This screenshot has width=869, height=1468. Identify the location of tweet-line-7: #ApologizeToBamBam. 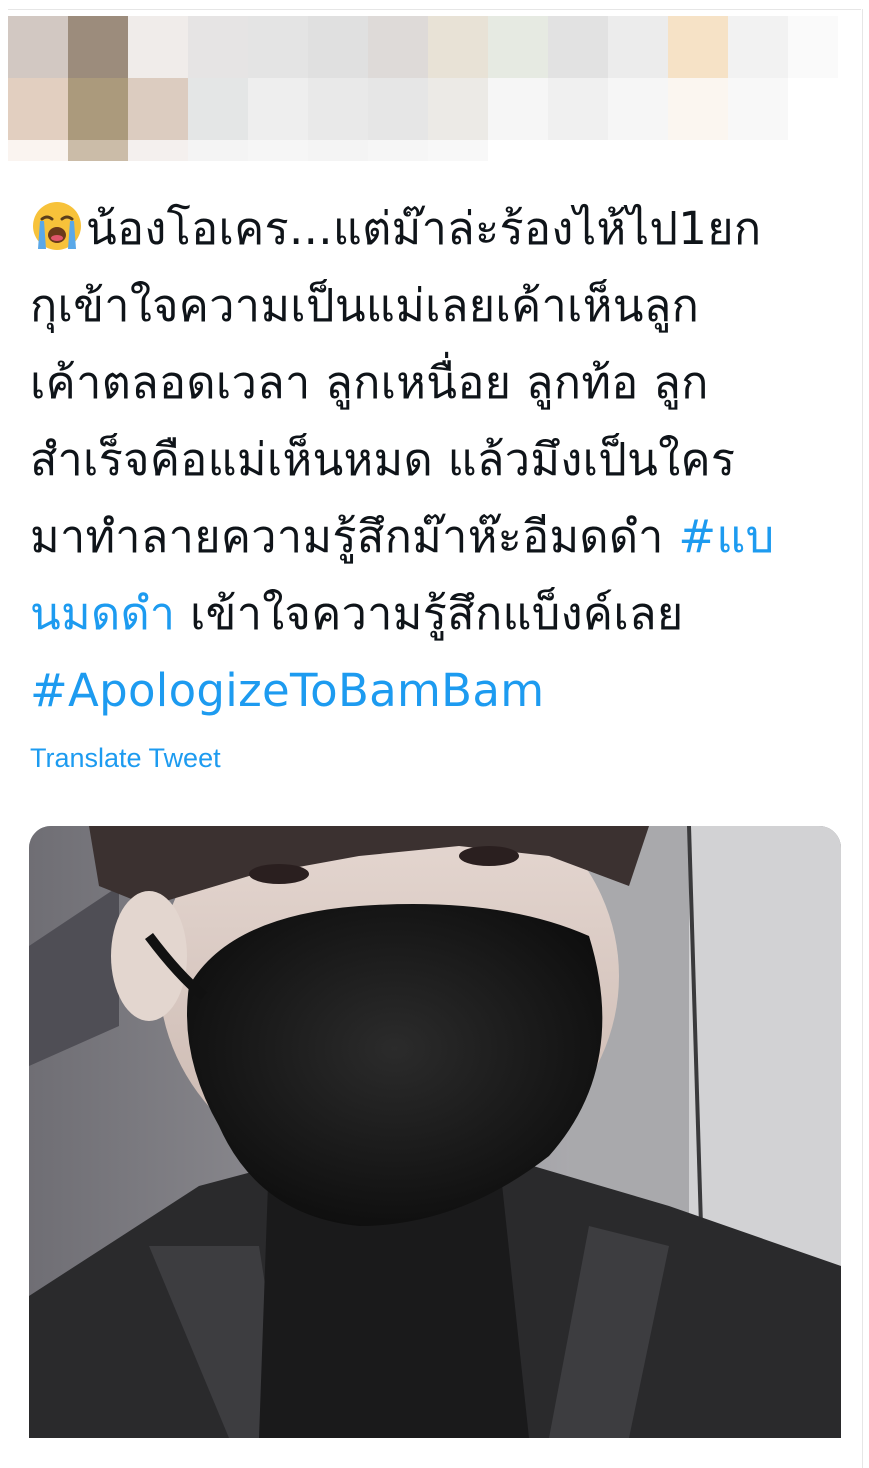
(440, 690).